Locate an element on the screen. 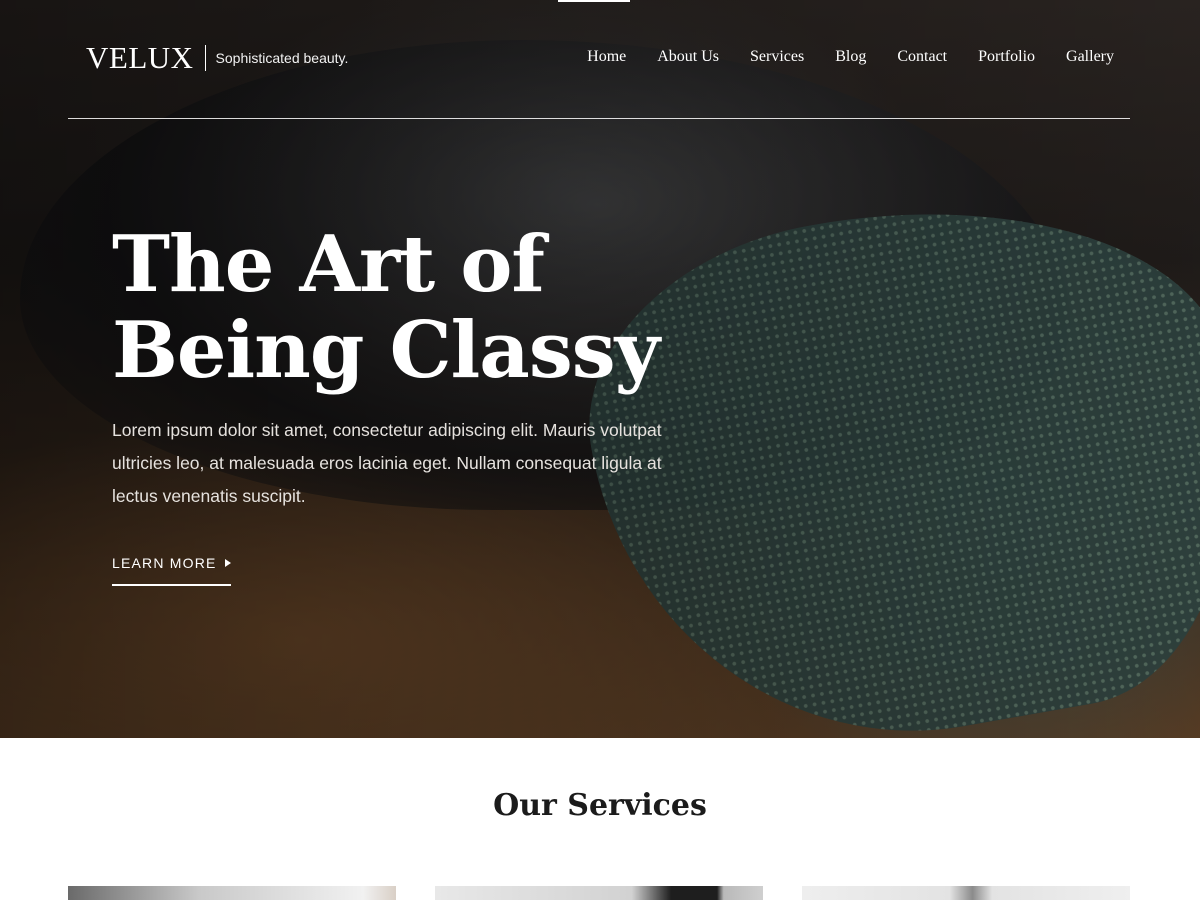 This screenshot has width=1200, height=900. header-divider is located at coordinates (599, 118).